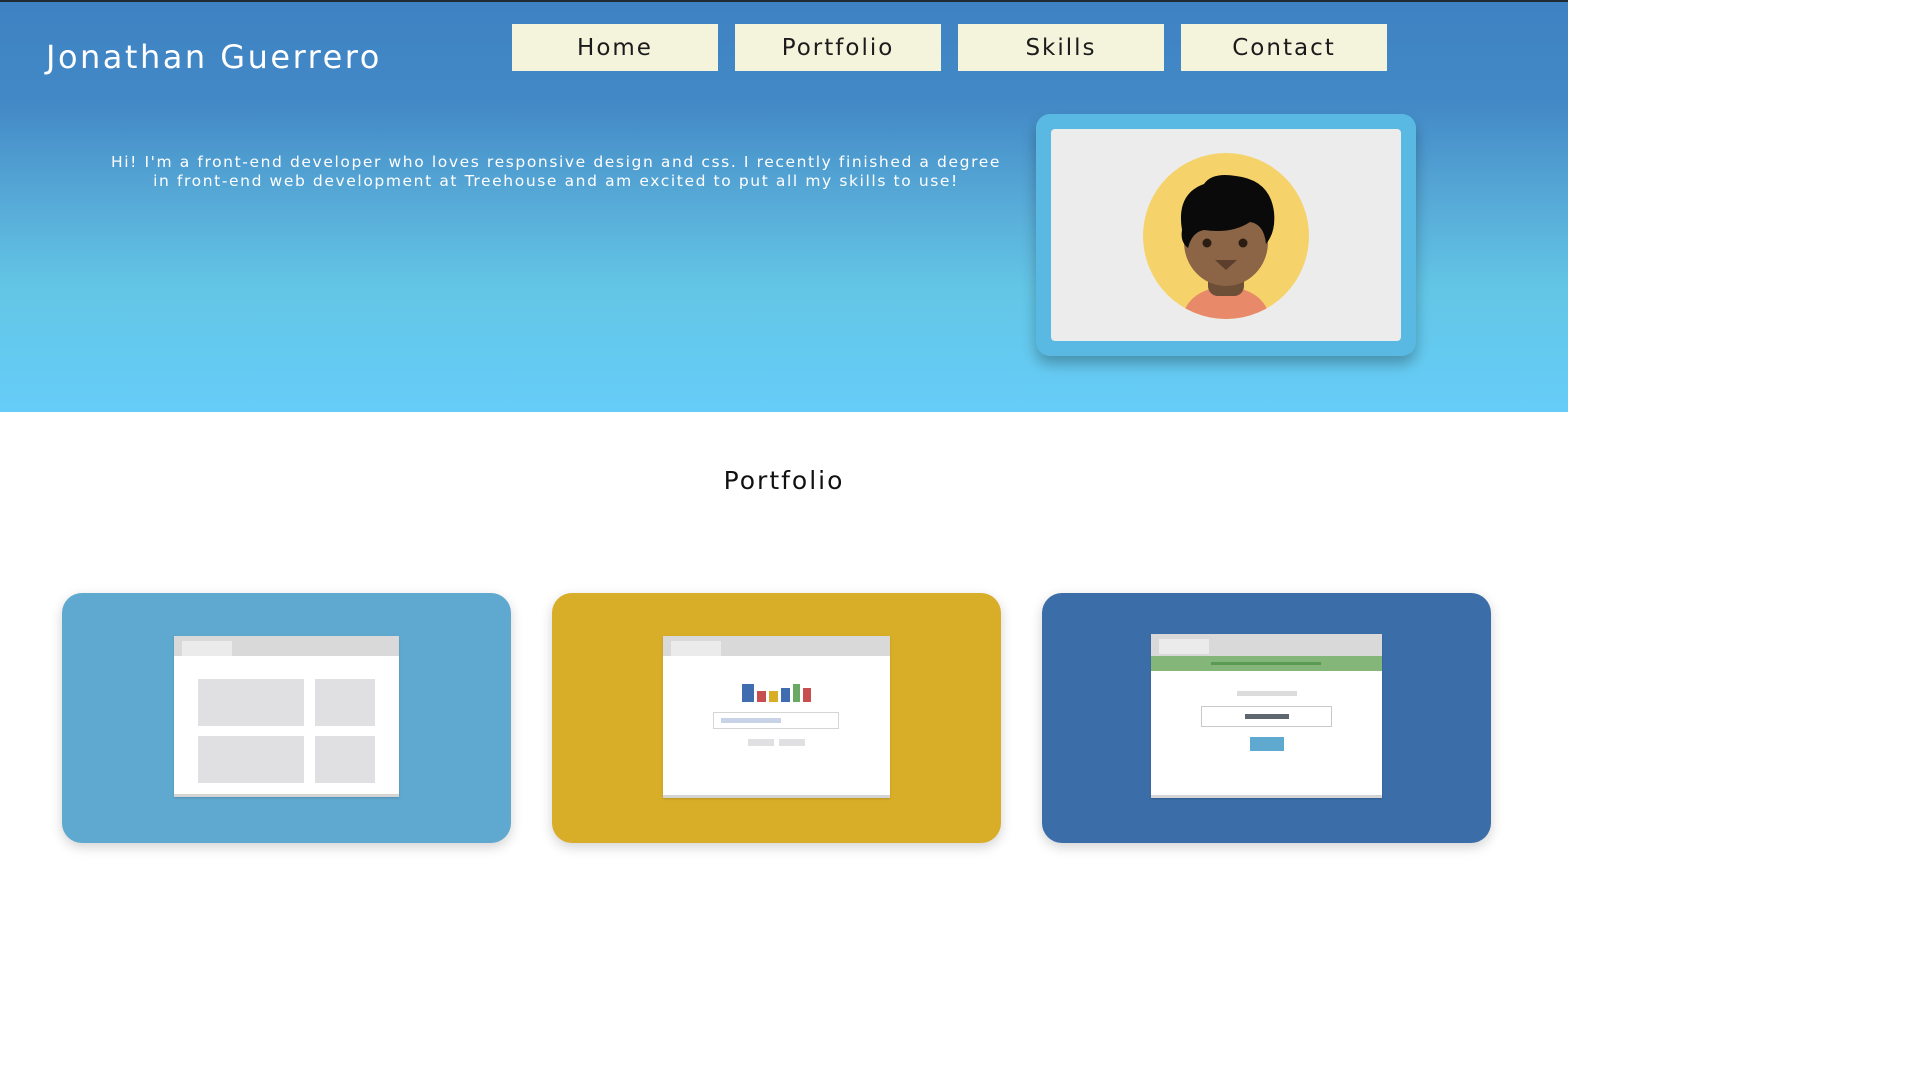 The image size is (1920, 1080). I want to click on nav-skills-button: Skills, so click(1061, 47).